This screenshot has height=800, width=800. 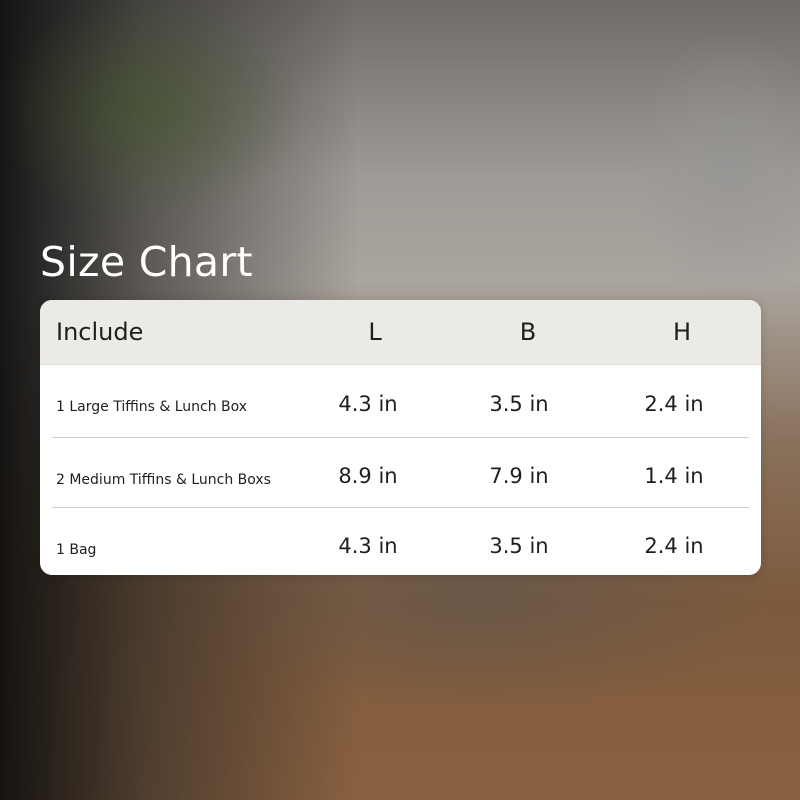 What do you see at coordinates (528, 332) in the screenshot?
I see `header-breadth: B` at bounding box center [528, 332].